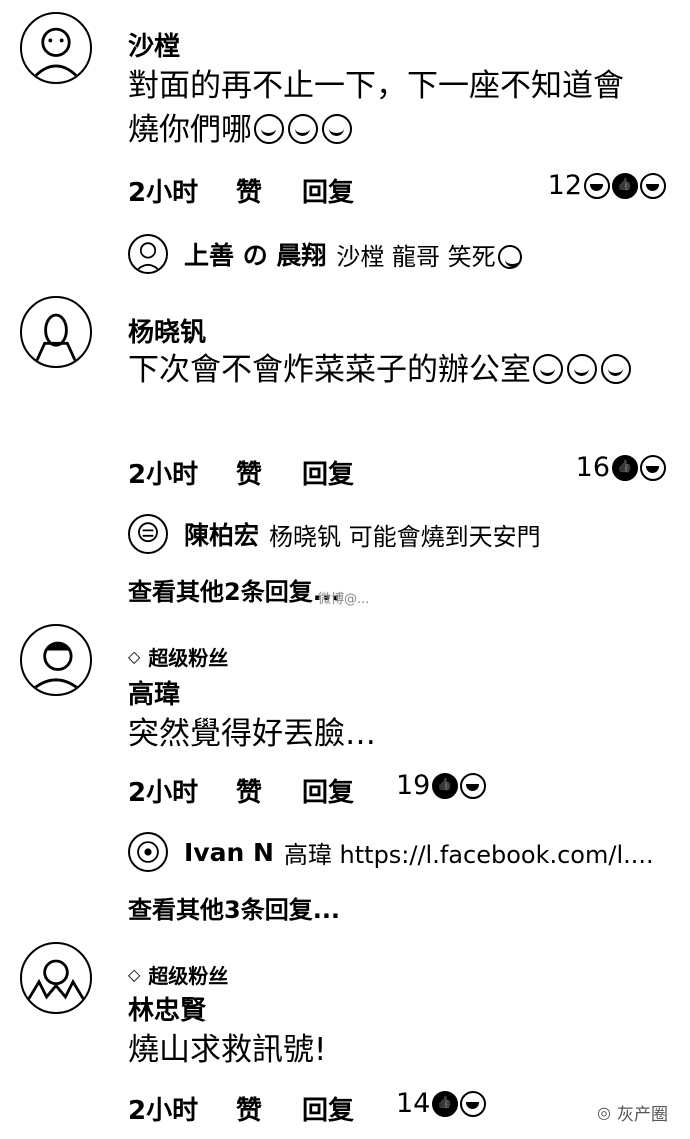  What do you see at coordinates (389, 370) in the screenshot?
I see `comment-text: 下次會不會炸菜菜子的辦公室` at bounding box center [389, 370].